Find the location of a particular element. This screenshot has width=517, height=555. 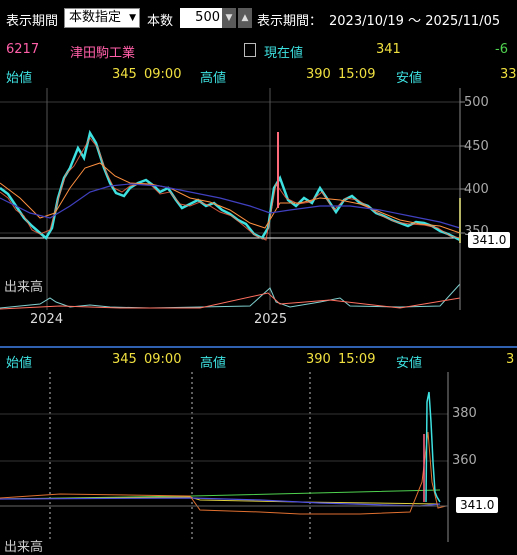

ma-short-line is located at coordinates (230, 198).